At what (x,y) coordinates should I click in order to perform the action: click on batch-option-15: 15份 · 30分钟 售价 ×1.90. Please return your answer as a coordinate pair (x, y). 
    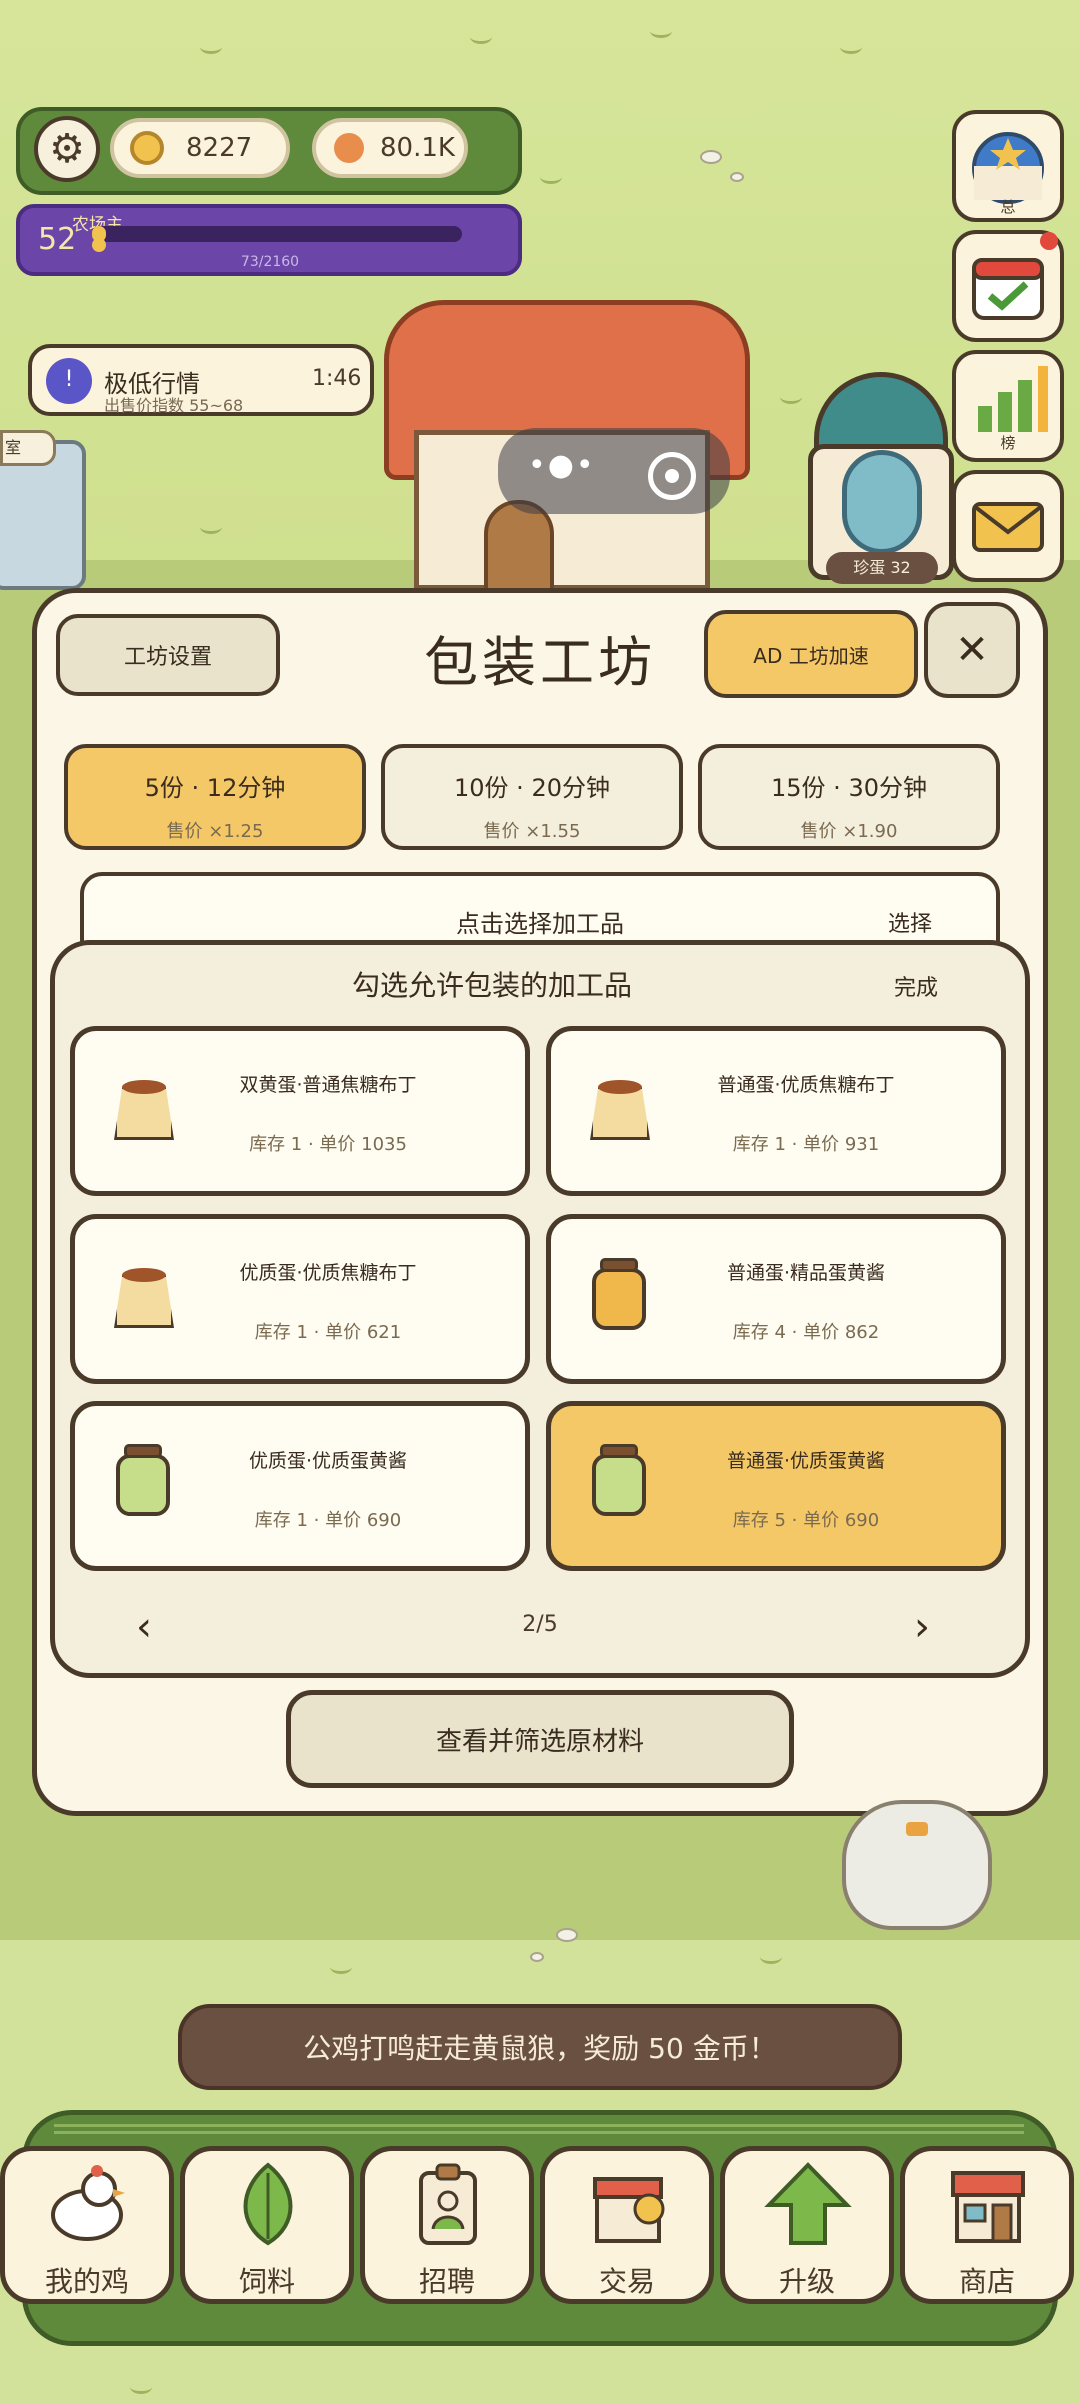
    Looking at the image, I should click on (849, 797).